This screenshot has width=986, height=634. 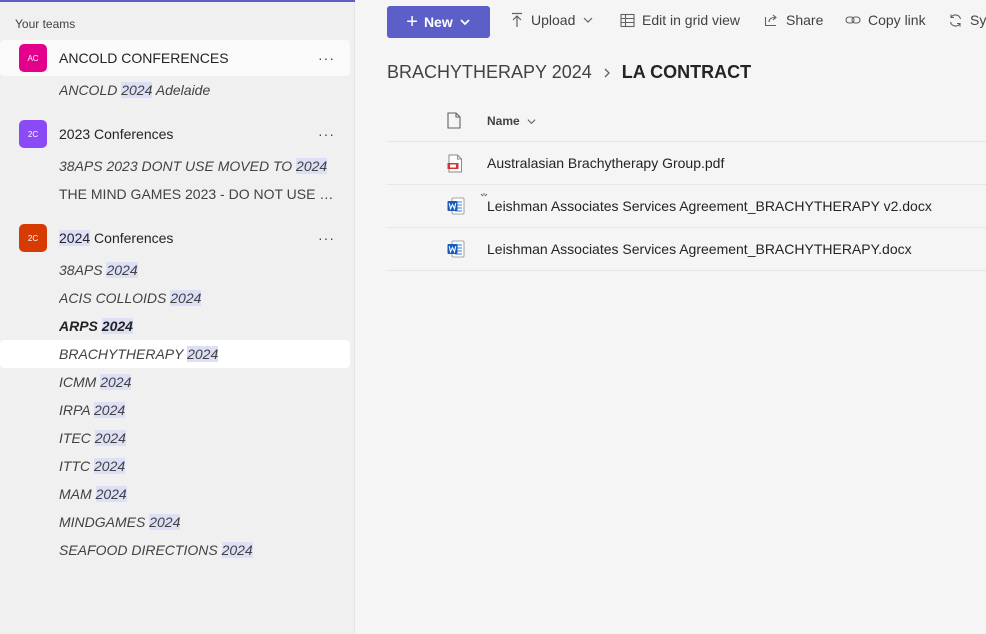 I want to click on channel-38aps-2024: 38APS 2024, so click(x=175, y=270).